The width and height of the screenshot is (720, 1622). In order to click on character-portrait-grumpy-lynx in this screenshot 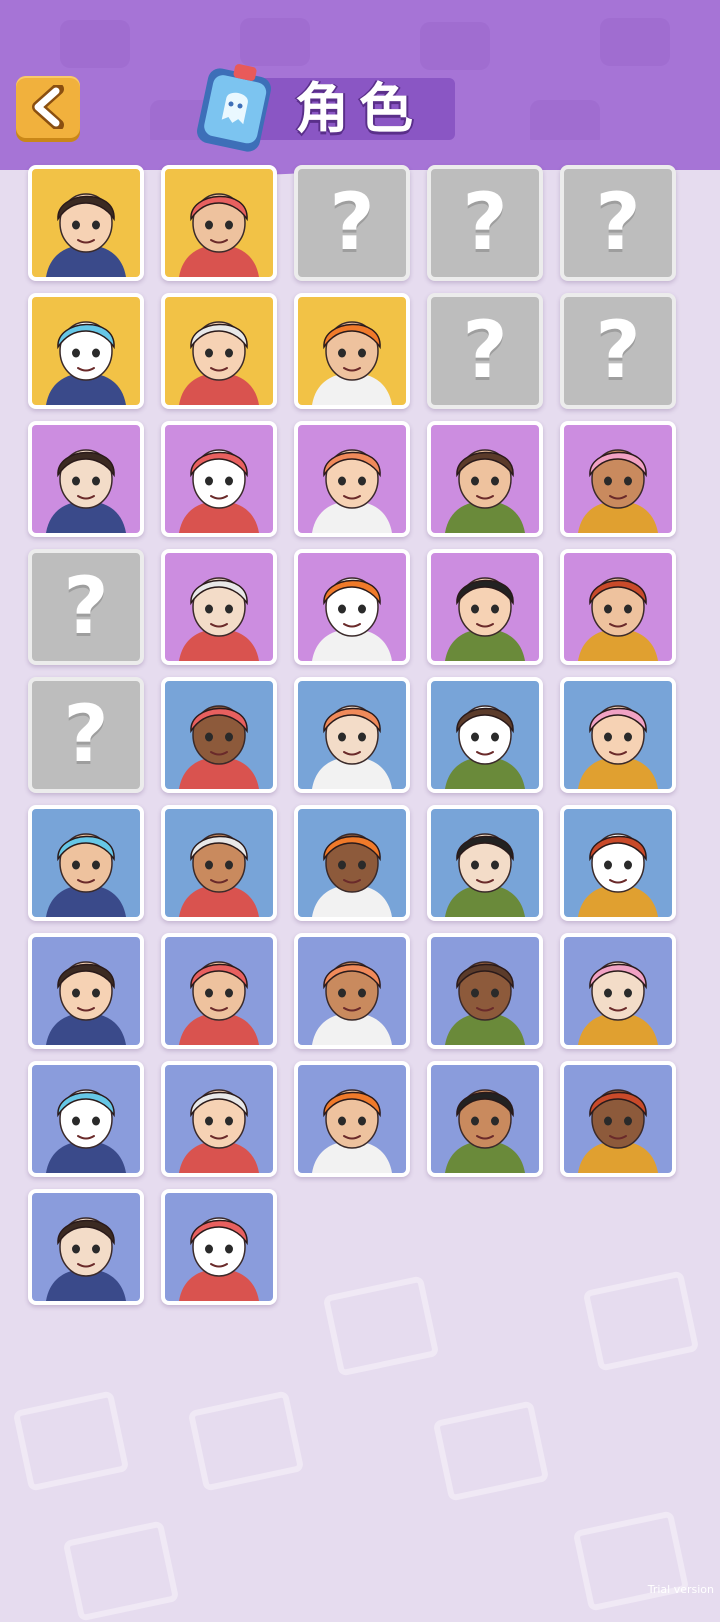, I will do `click(352, 479)`.